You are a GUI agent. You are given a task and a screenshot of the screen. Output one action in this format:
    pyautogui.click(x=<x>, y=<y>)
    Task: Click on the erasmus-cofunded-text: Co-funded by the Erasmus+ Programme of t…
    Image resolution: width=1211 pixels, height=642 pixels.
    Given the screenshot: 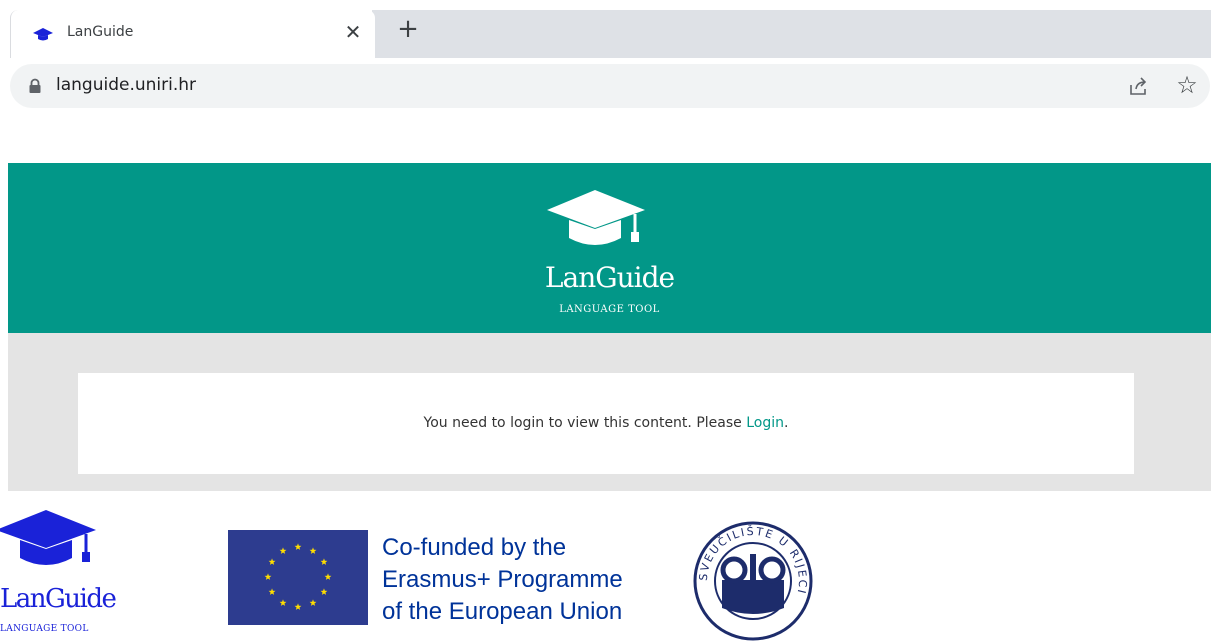 What is the action you would take?
    pyautogui.click(x=532, y=580)
    